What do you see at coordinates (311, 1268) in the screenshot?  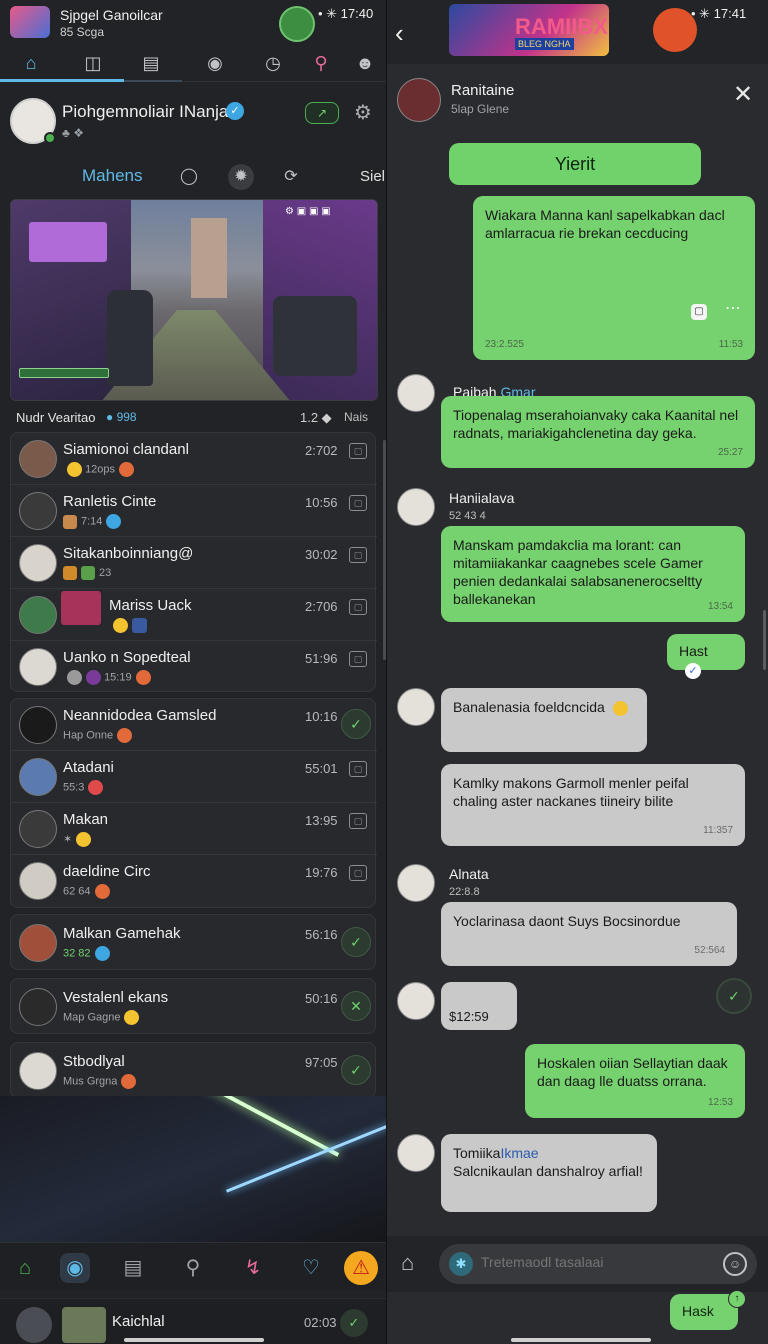 I see `heart-icon: ♡` at bounding box center [311, 1268].